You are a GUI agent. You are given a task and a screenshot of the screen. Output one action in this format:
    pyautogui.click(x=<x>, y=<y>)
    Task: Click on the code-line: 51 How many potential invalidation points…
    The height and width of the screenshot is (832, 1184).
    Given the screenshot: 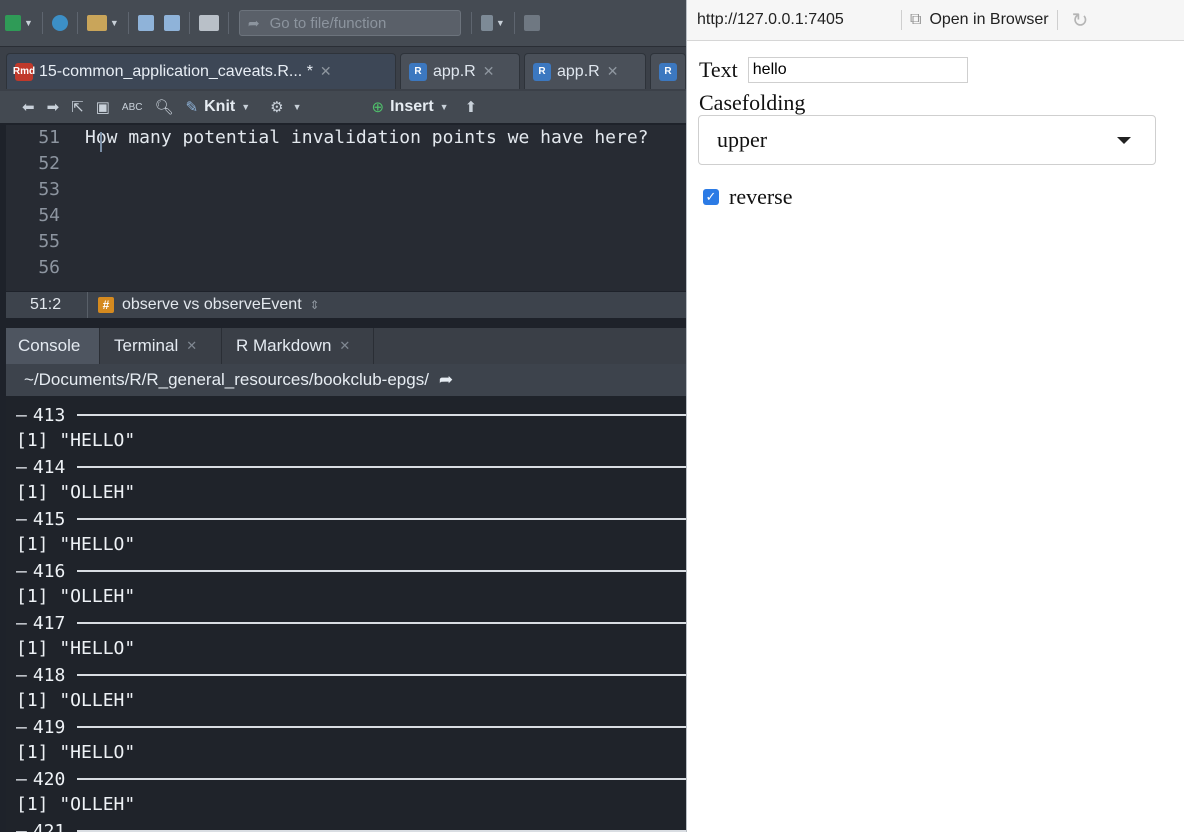 What is the action you would take?
    pyautogui.click(x=346, y=138)
    